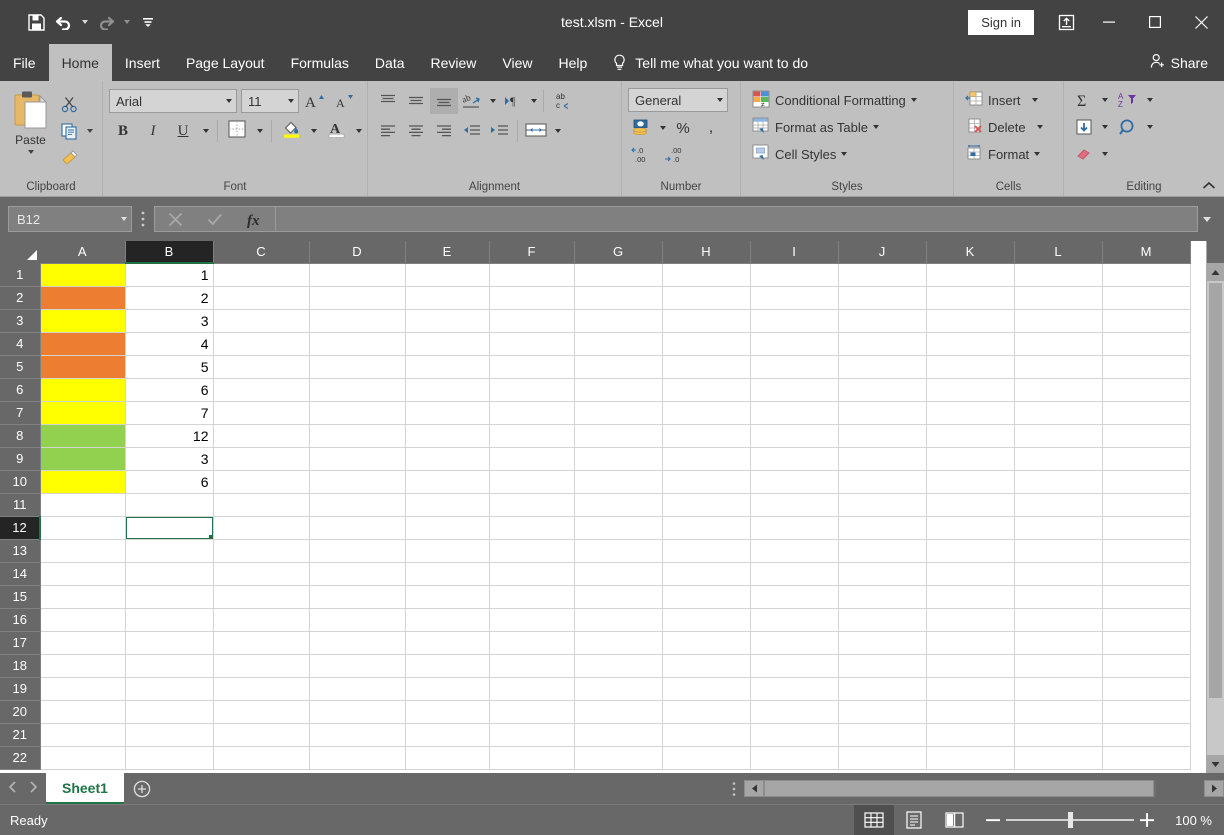 The height and width of the screenshot is (835, 1224). Describe the element at coordinates (75, 158) in the screenshot. I see `format-painter-button` at that location.